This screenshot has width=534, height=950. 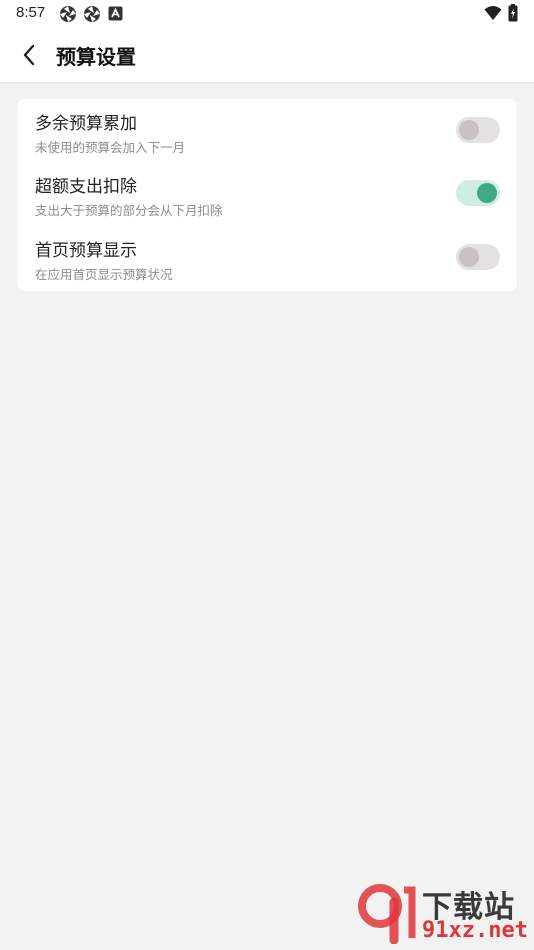 What do you see at coordinates (86, 187) in the screenshot?
I see `setting-title: 超额支出扣除` at bounding box center [86, 187].